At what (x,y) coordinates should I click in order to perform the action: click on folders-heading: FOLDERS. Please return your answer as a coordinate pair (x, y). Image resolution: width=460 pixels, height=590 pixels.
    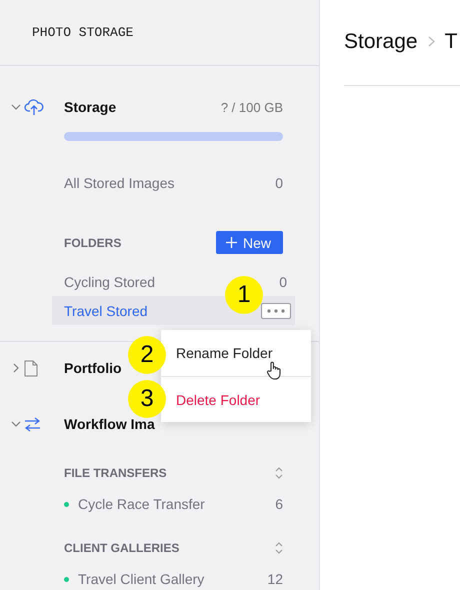
    Looking at the image, I should click on (93, 243).